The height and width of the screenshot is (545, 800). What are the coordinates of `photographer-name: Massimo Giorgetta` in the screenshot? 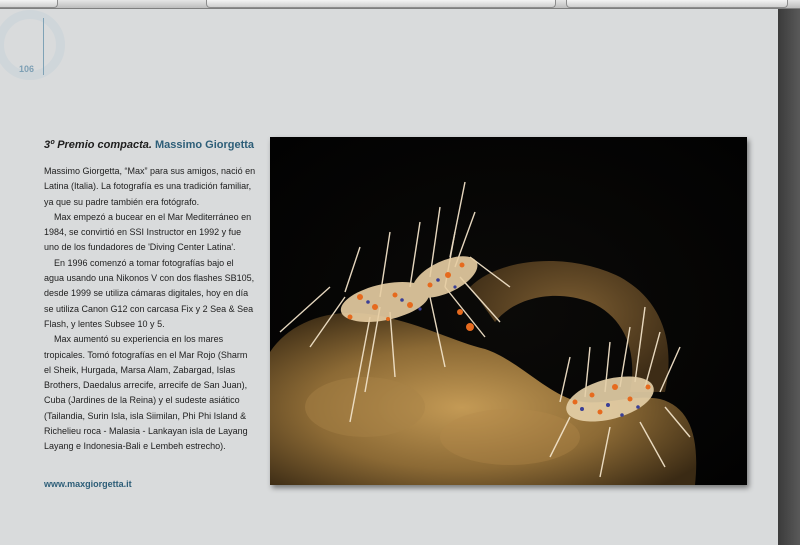 It's located at (205, 145).